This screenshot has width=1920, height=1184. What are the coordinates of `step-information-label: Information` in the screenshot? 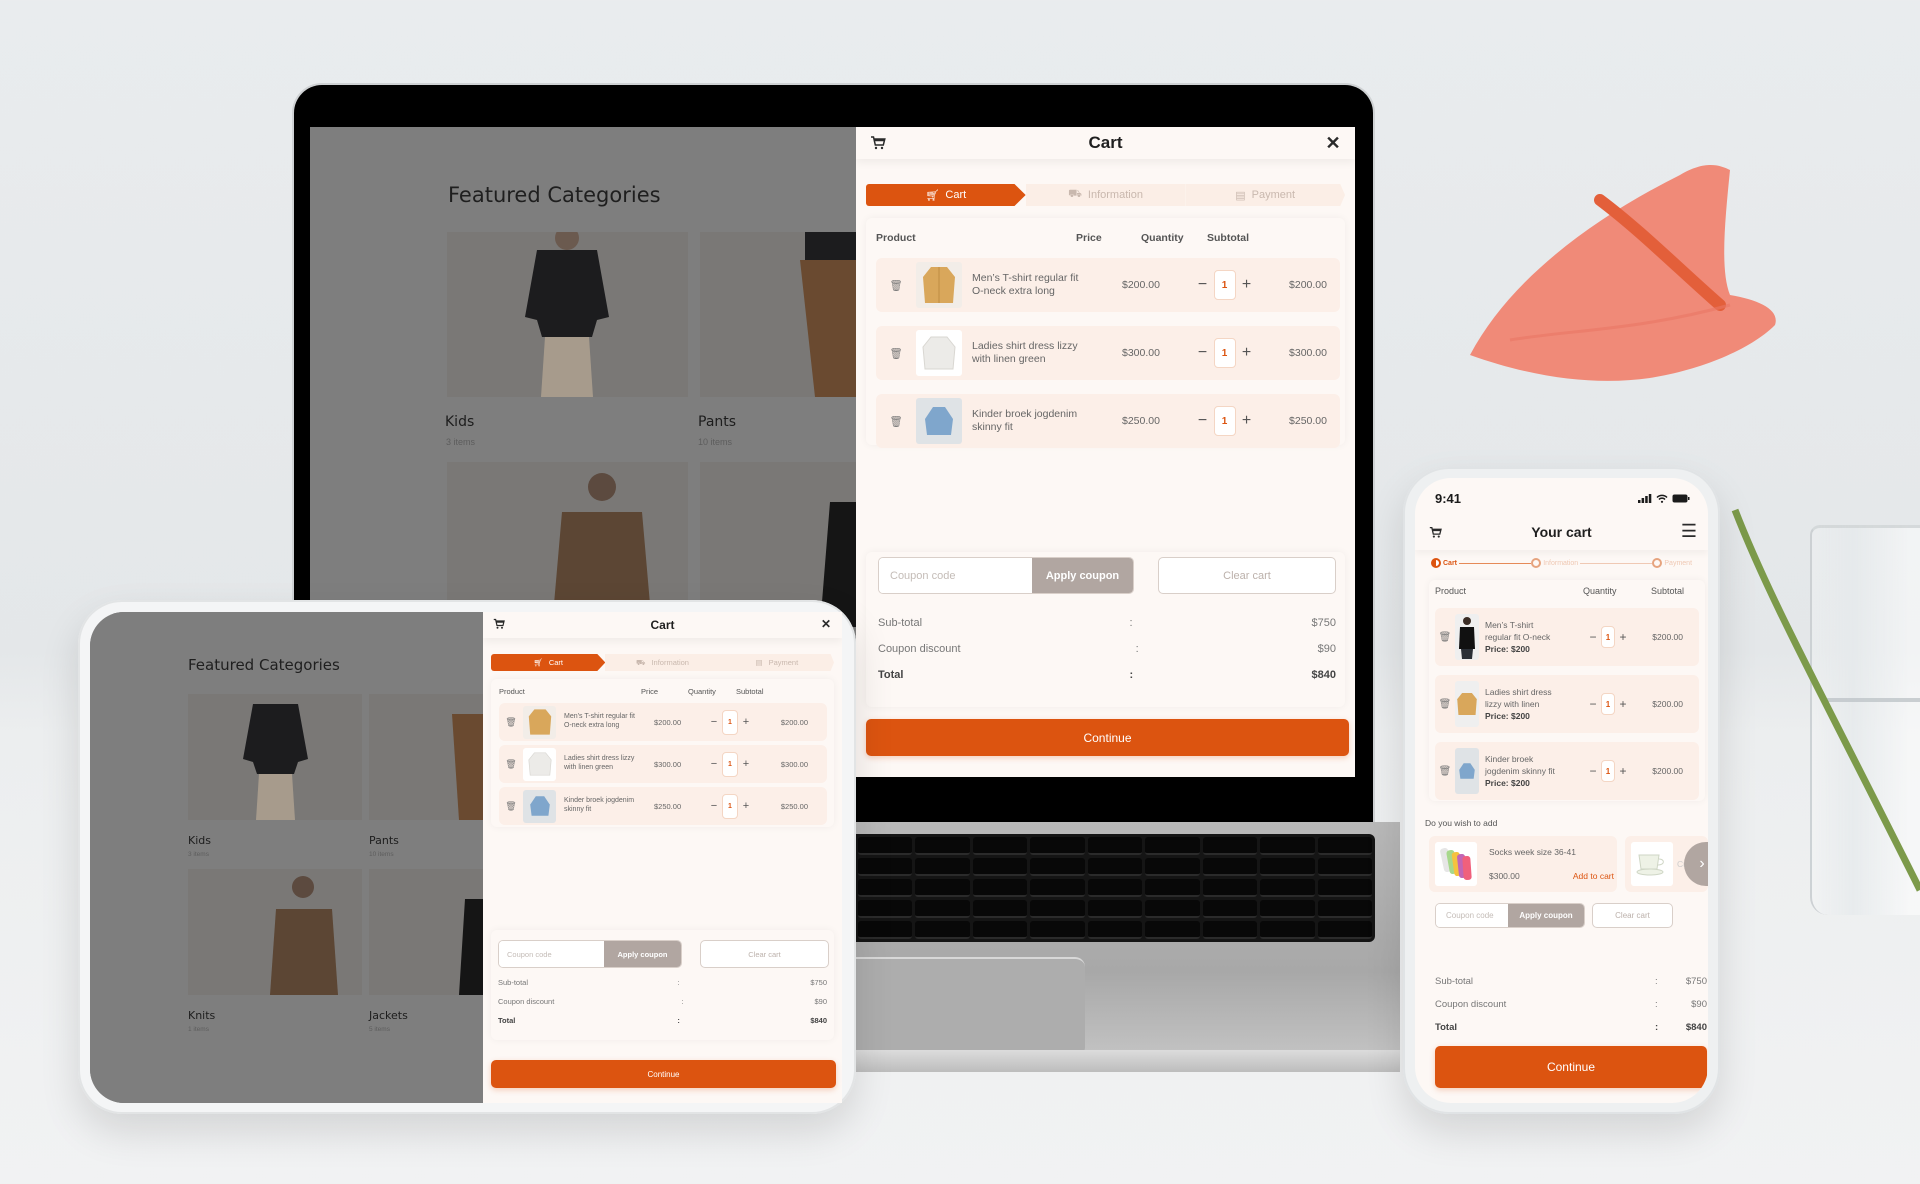 It's located at (1560, 563).